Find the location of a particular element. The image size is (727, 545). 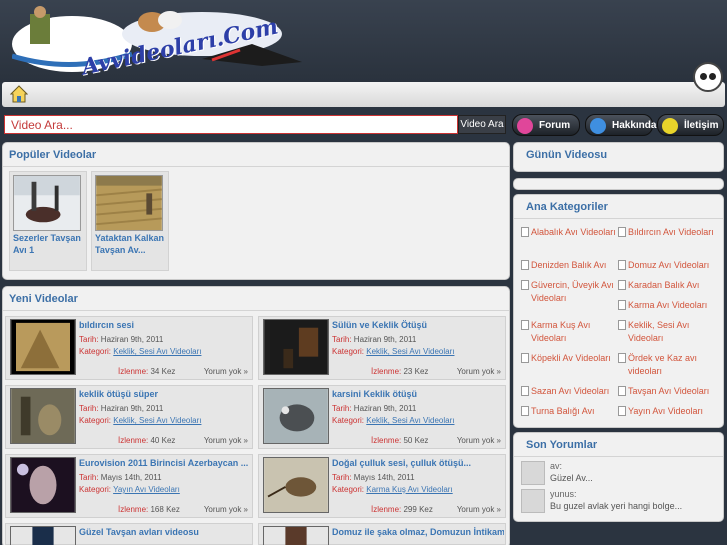

search-input is located at coordinates (231, 124).